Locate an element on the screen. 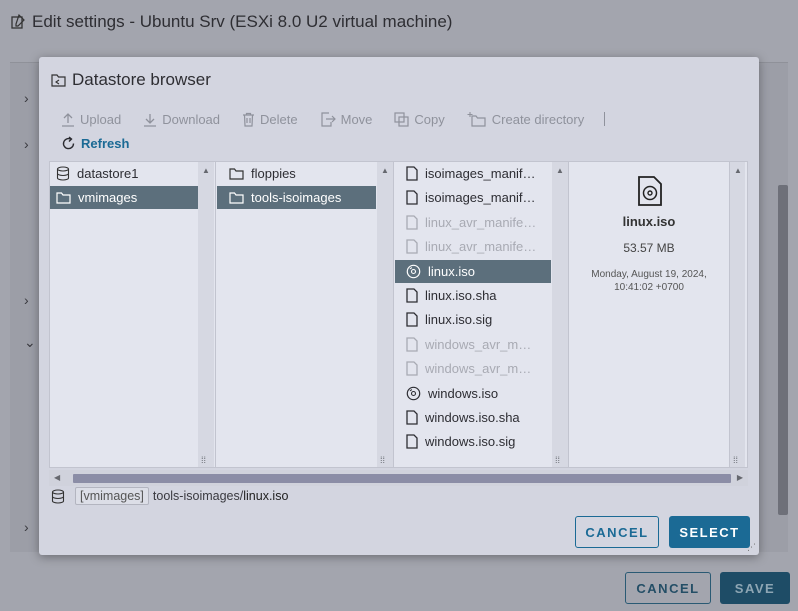 The image size is (798, 611). edit-settings-save-button: SAVE is located at coordinates (755, 588).